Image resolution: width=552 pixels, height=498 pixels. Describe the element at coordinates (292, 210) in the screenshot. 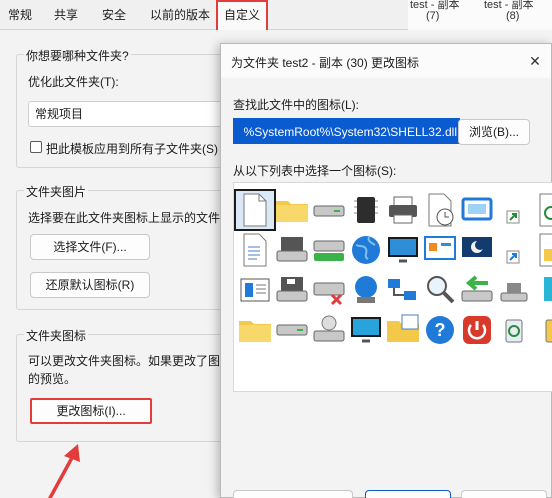

I see `folder-icon` at that location.